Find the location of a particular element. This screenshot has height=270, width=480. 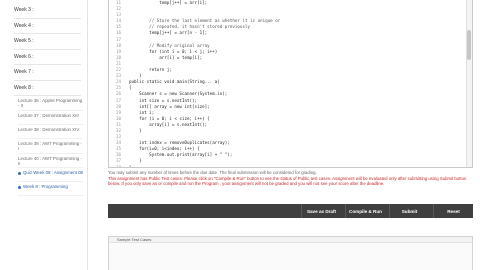

scrollbar-thumb is located at coordinates (469, 45).